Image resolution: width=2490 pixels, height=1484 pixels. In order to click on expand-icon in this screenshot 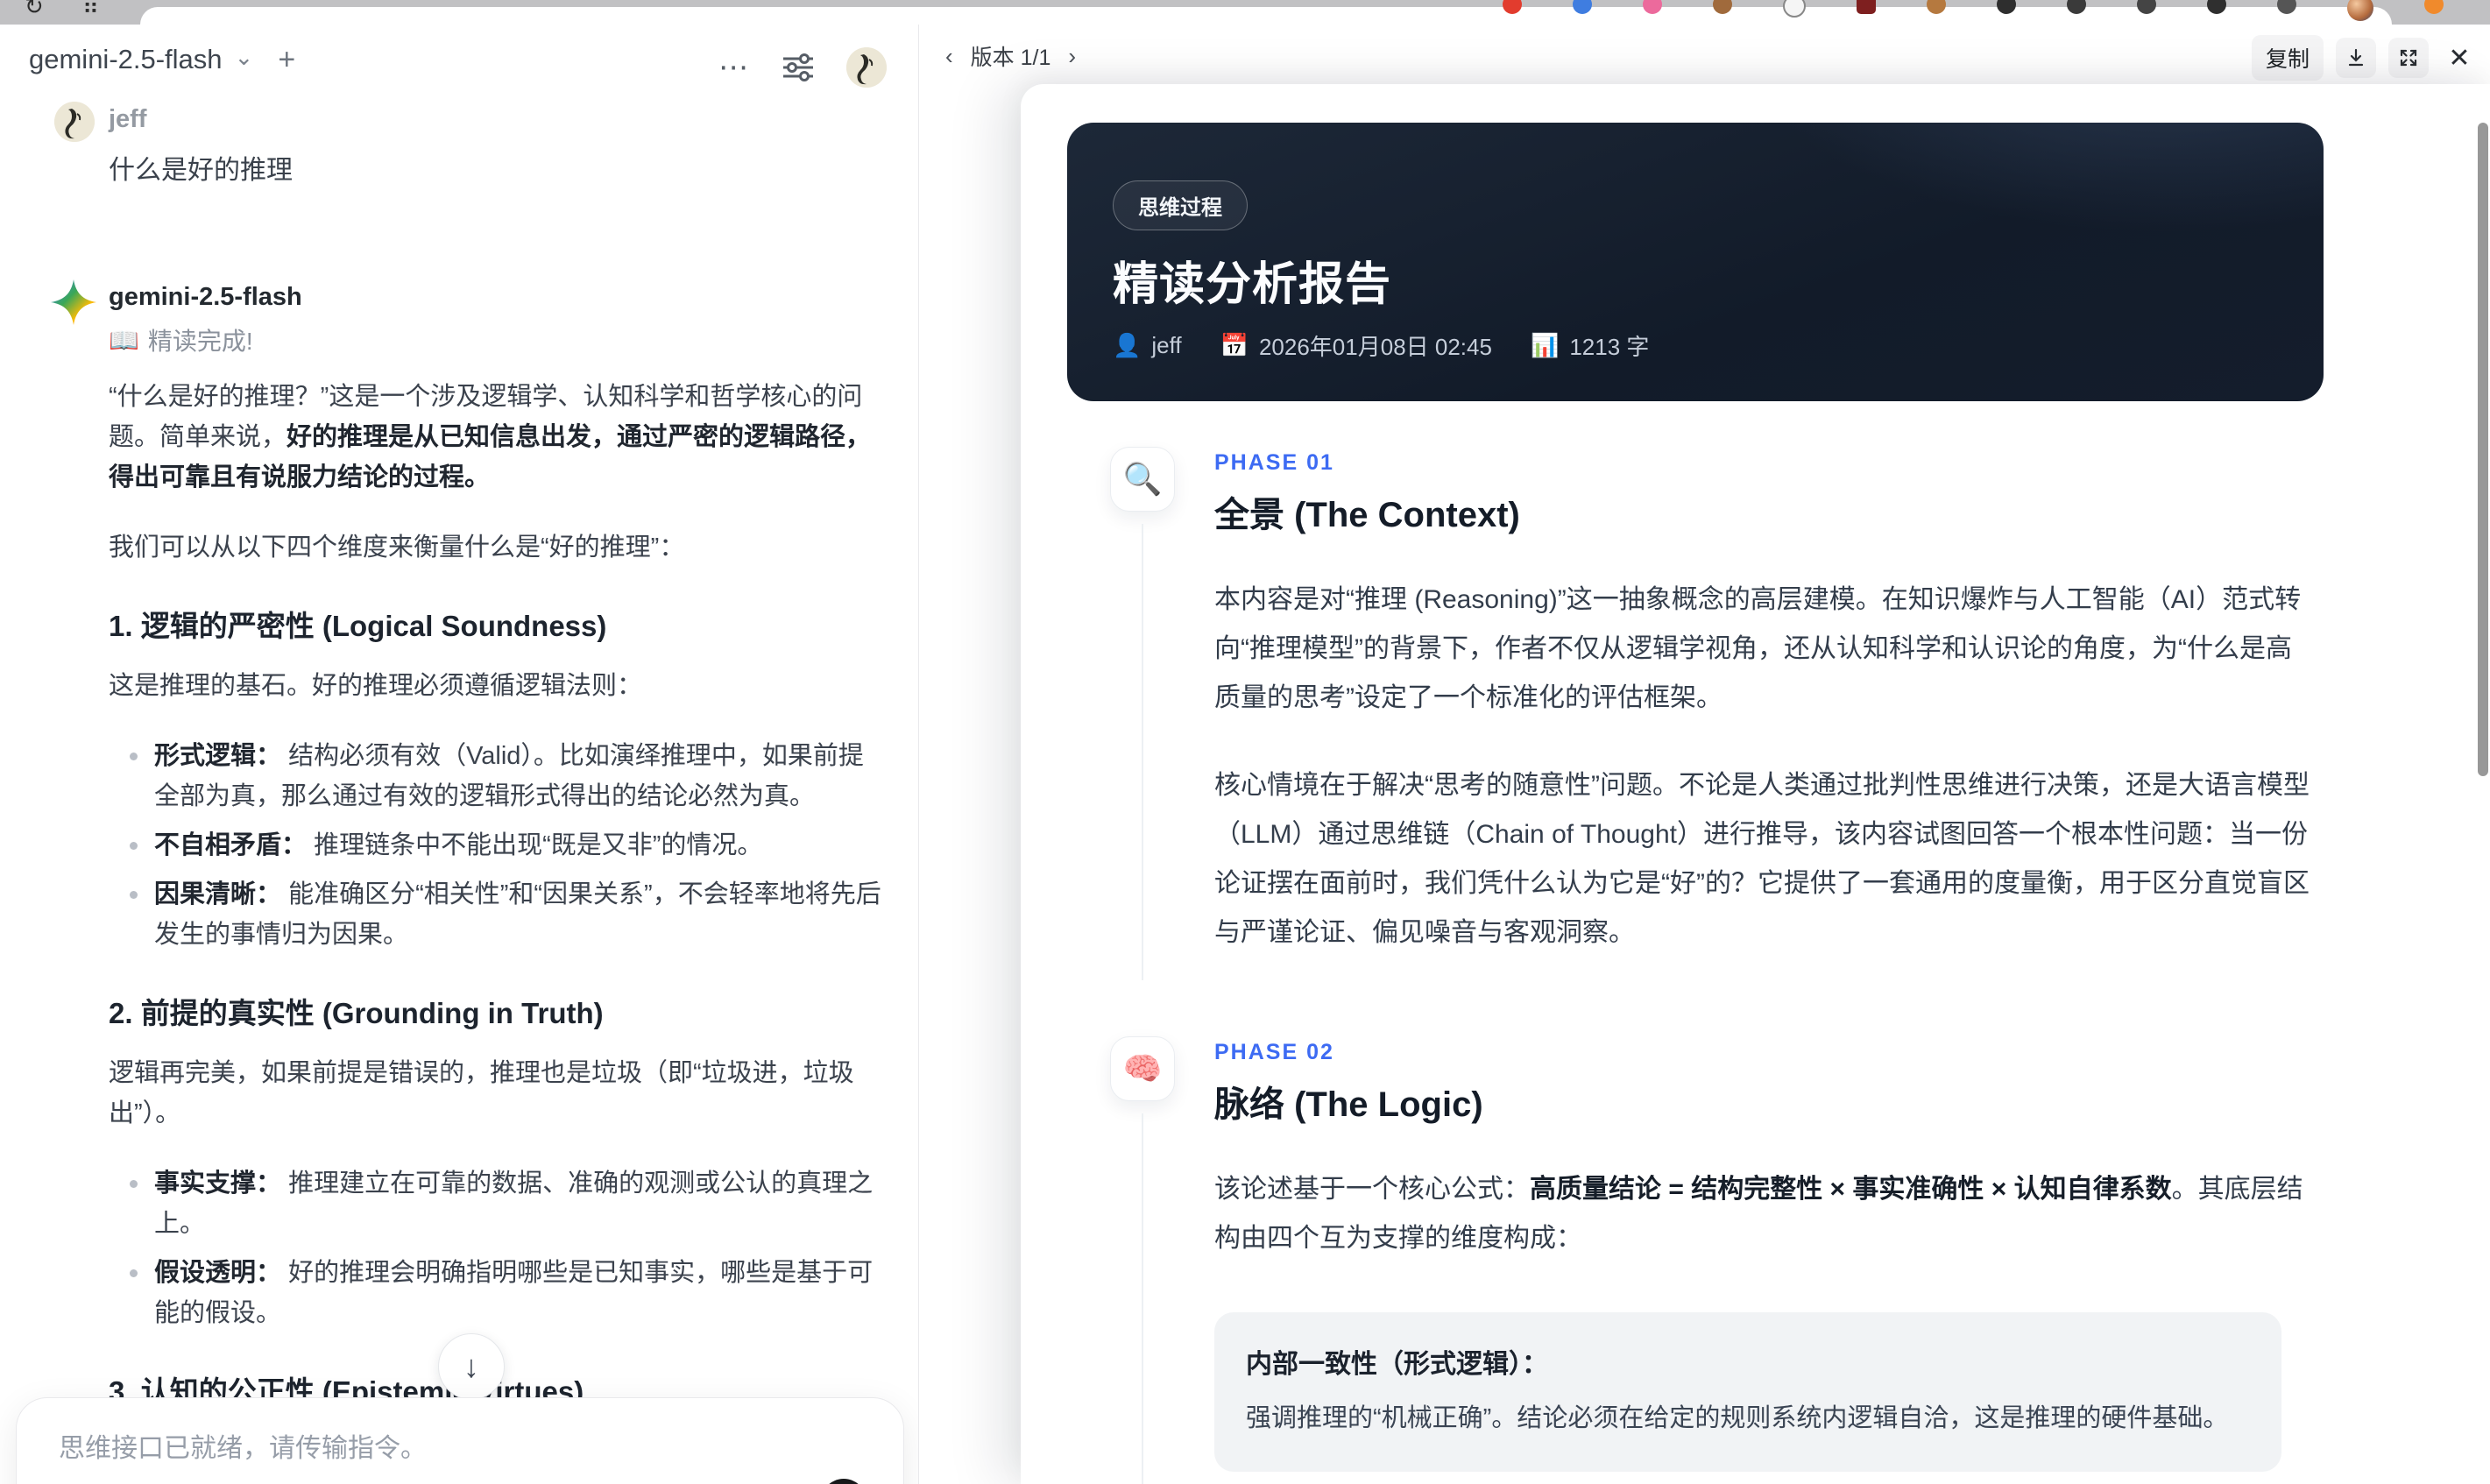, I will do `click(2408, 58)`.